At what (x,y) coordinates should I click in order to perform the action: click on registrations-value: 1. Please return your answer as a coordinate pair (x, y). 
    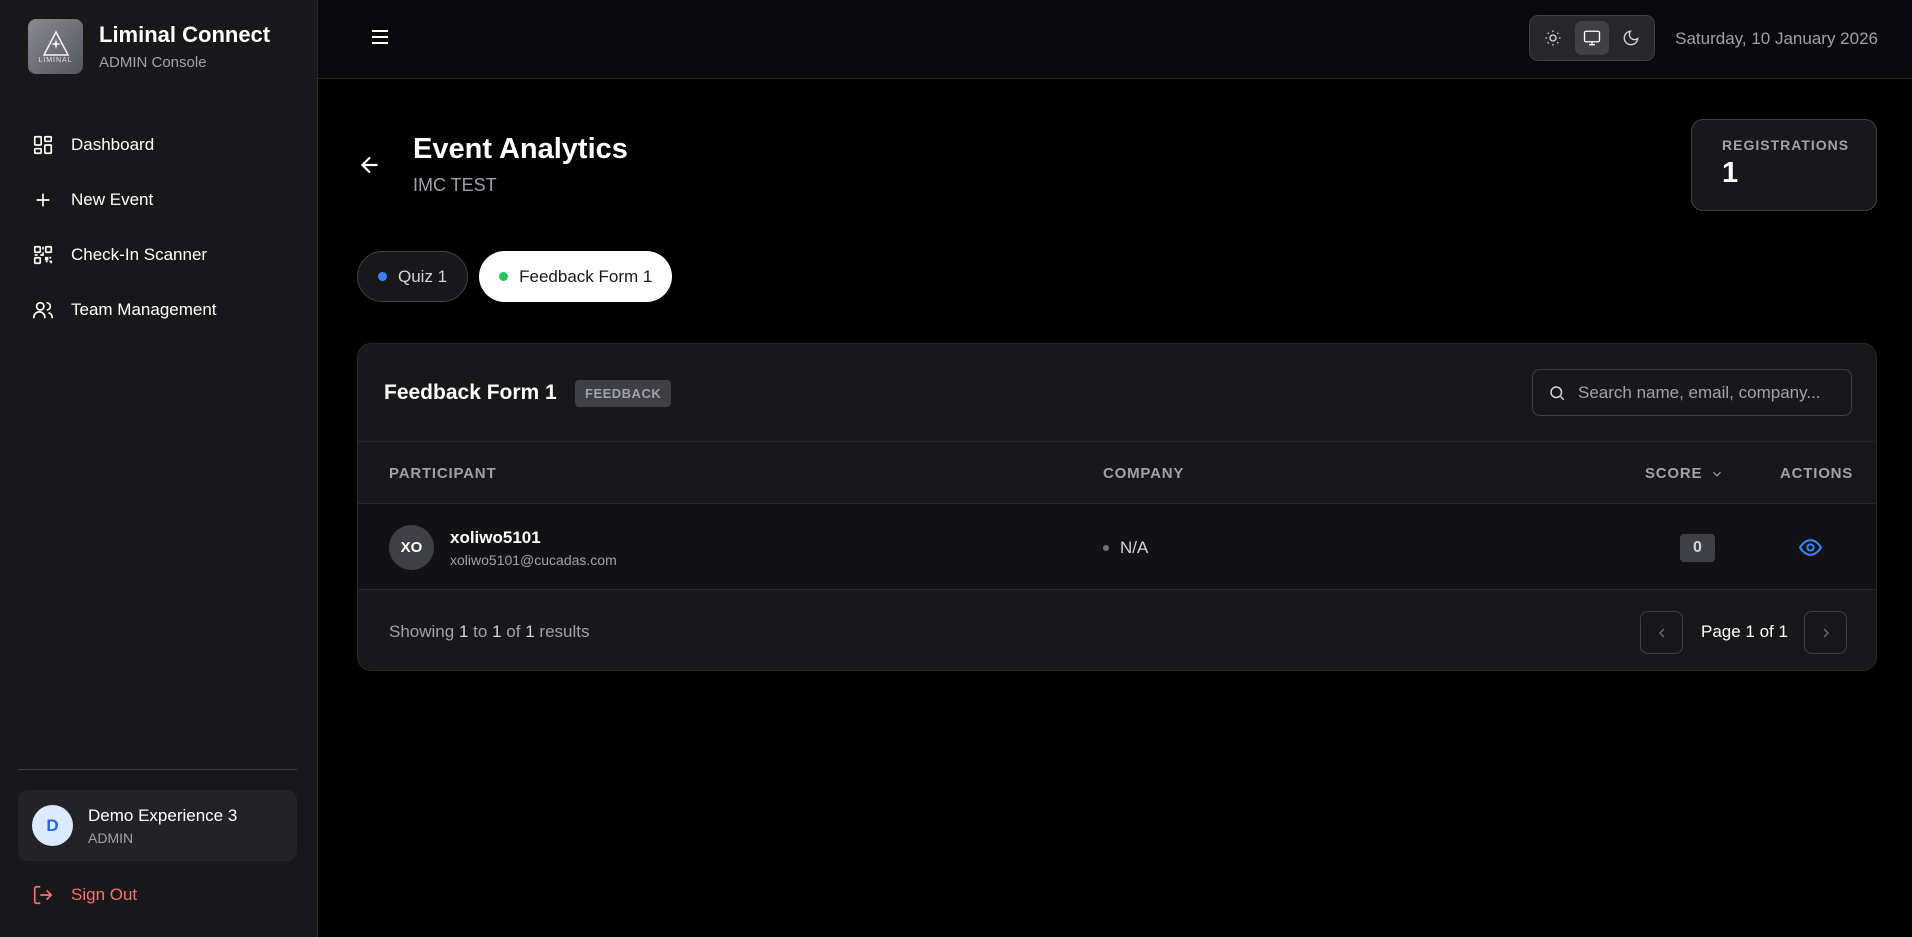
    Looking at the image, I should click on (1730, 173).